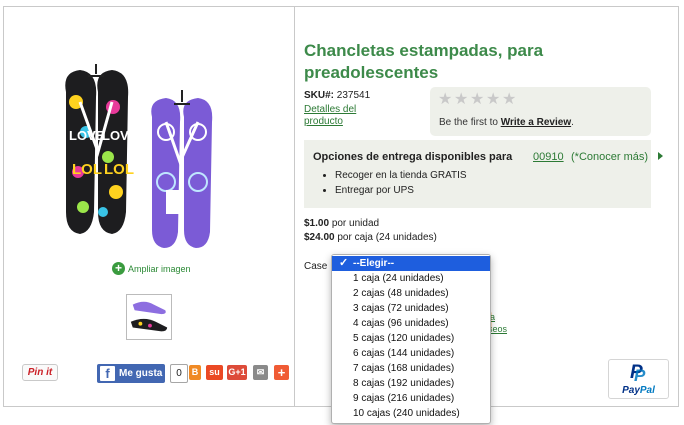 The width and height of the screenshot is (684, 425). I want to click on product-image: LOVE LOVE LOL LOL, so click(147, 157).